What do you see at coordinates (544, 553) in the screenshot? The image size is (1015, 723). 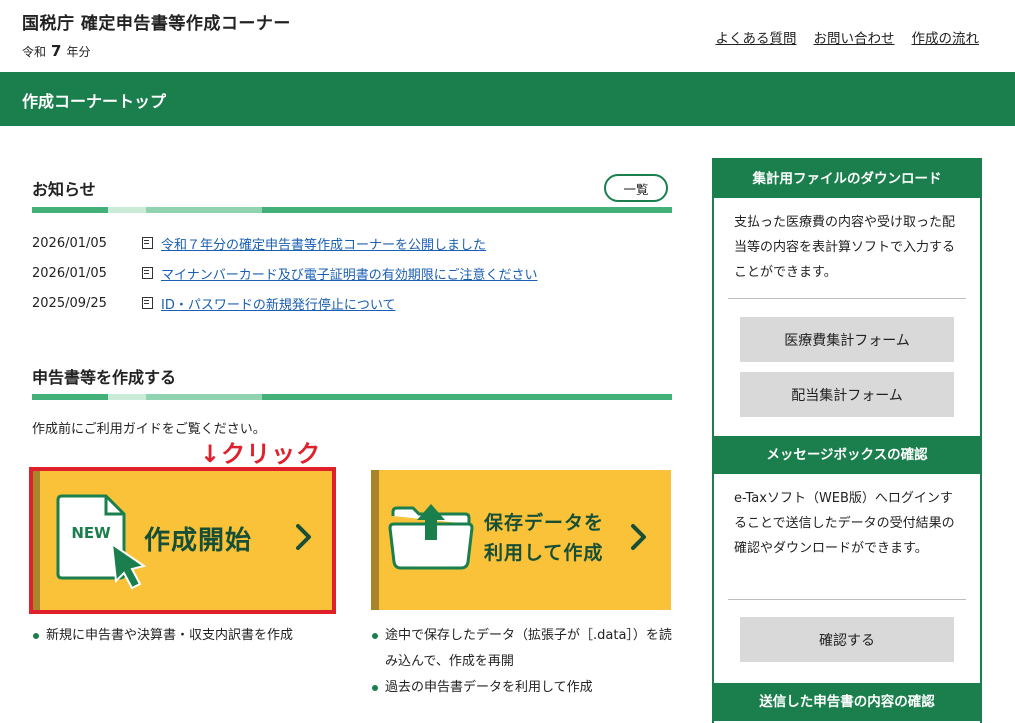 I see `saved-data-label-line2: 利用して作成` at bounding box center [544, 553].